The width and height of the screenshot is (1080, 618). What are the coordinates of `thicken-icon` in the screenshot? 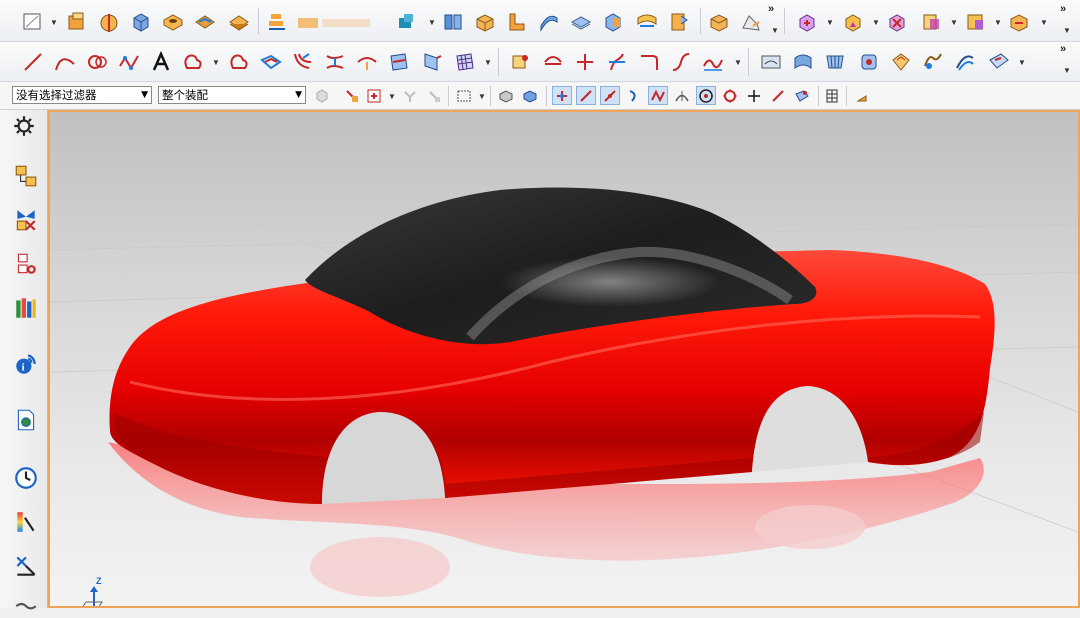 It's located at (581, 22).